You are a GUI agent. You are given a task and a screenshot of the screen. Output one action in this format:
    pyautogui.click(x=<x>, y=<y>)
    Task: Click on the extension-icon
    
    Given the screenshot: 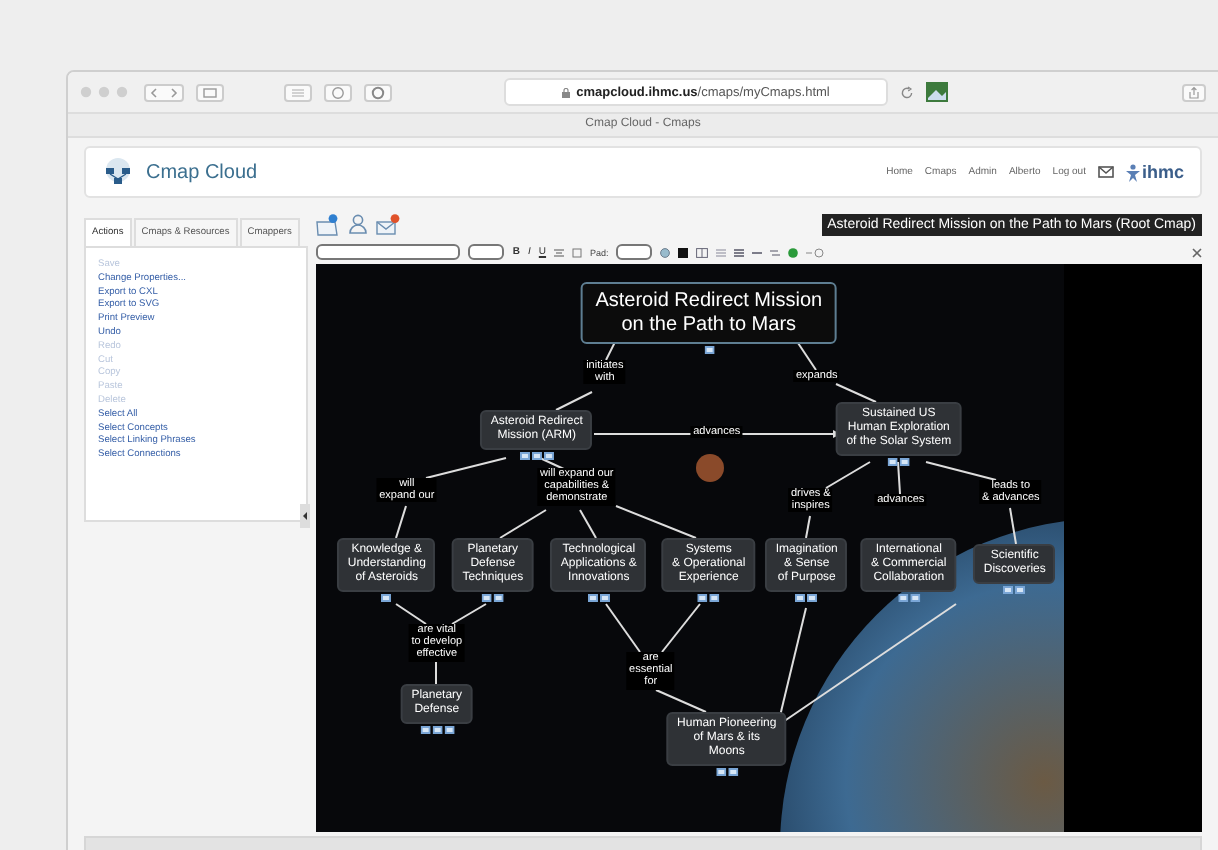 What is the action you would take?
    pyautogui.click(x=937, y=92)
    